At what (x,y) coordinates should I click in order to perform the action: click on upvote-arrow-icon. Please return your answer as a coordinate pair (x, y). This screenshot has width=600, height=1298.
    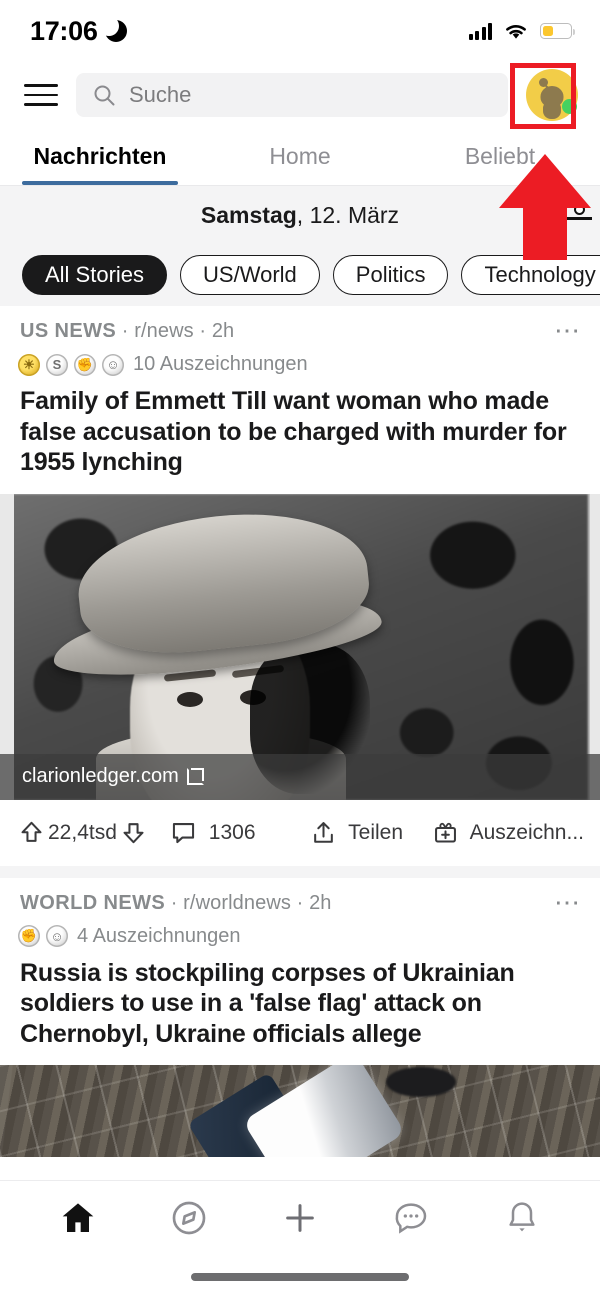
    Looking at the image, I should click on (31, 832).